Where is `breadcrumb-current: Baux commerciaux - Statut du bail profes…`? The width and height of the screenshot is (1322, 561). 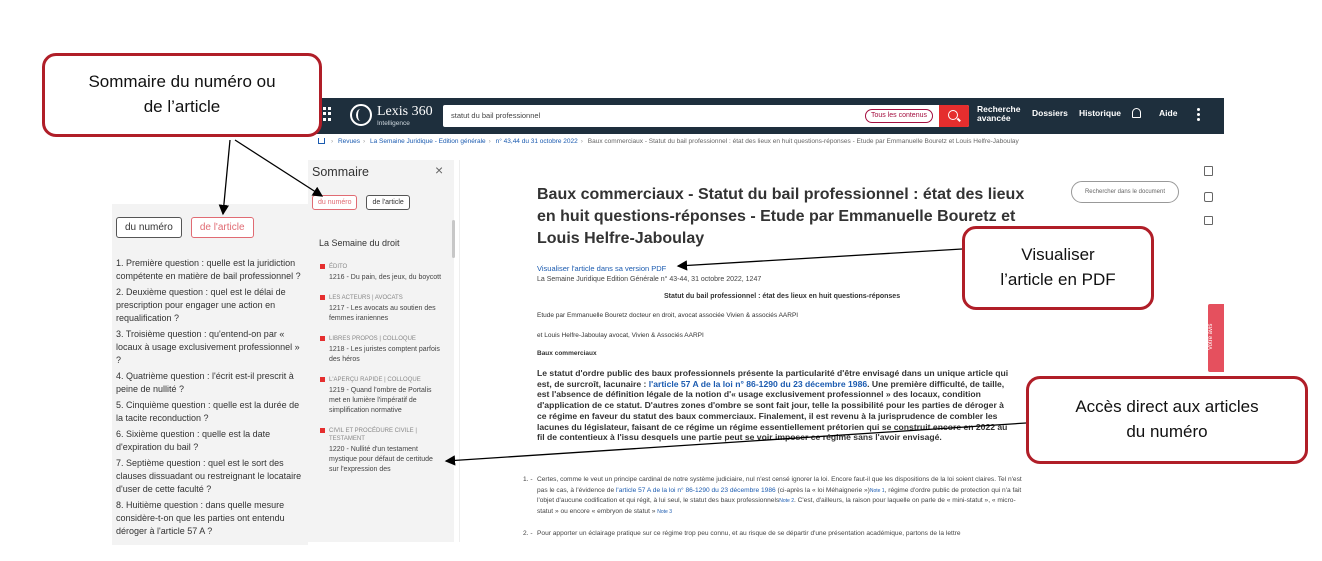 breadcrumb-current: Baux commerciaux - Statut du bail profes… is located at coordinates (803, 141).